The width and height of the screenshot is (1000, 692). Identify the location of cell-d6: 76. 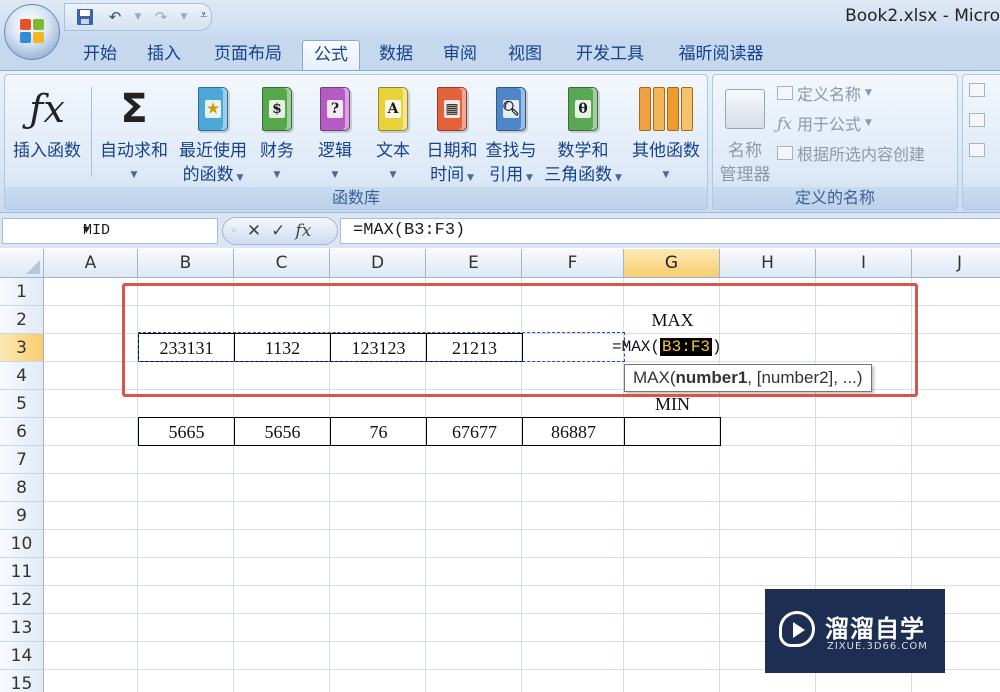
(378, 431).